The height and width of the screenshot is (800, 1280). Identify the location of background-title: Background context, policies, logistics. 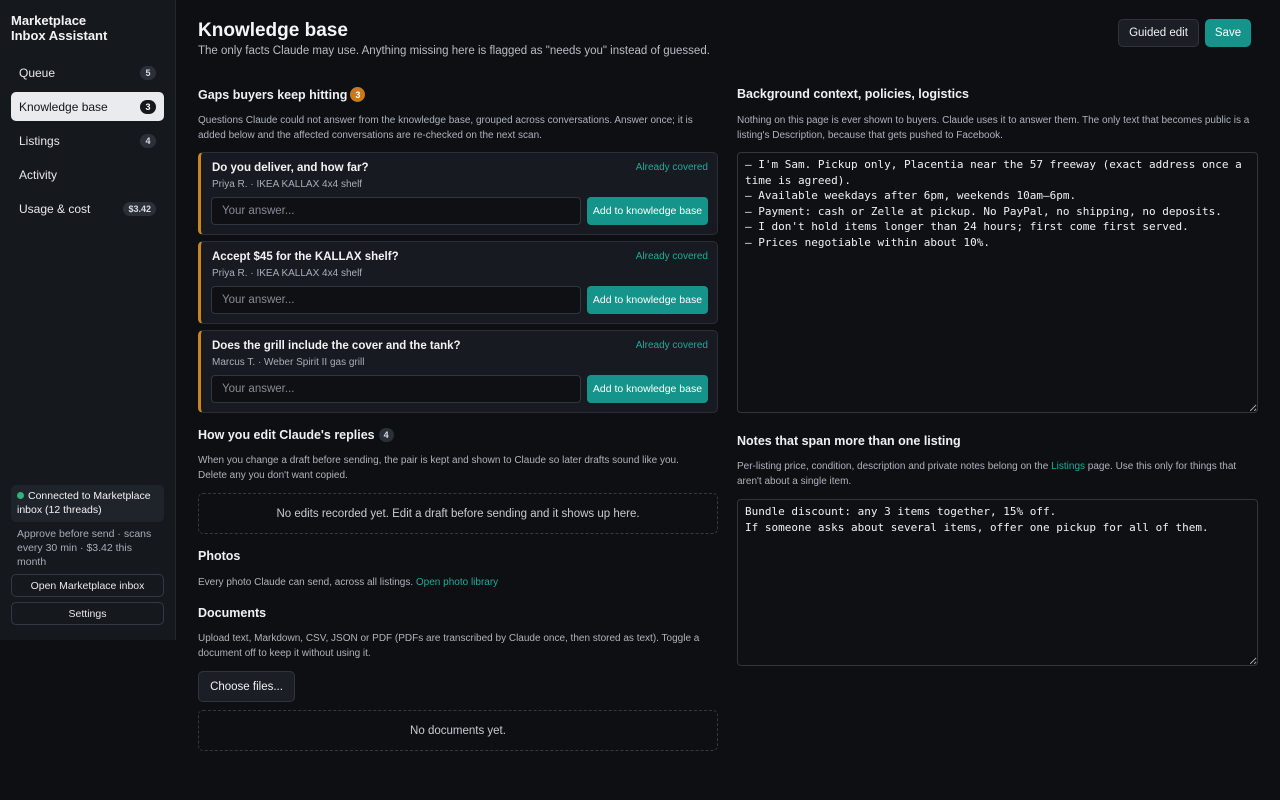
(853, 94).